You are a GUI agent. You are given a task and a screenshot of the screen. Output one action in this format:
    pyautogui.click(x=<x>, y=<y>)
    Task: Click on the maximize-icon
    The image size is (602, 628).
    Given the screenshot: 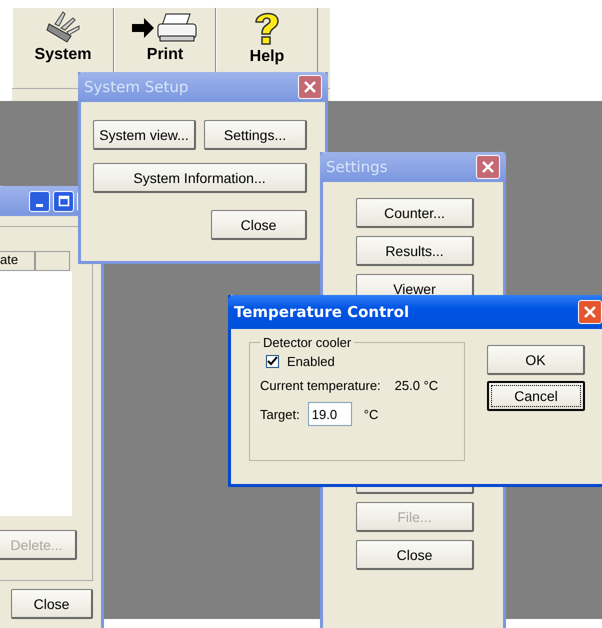 What is the action you would take?
    pyautogui.click(x=64, y=201)
    